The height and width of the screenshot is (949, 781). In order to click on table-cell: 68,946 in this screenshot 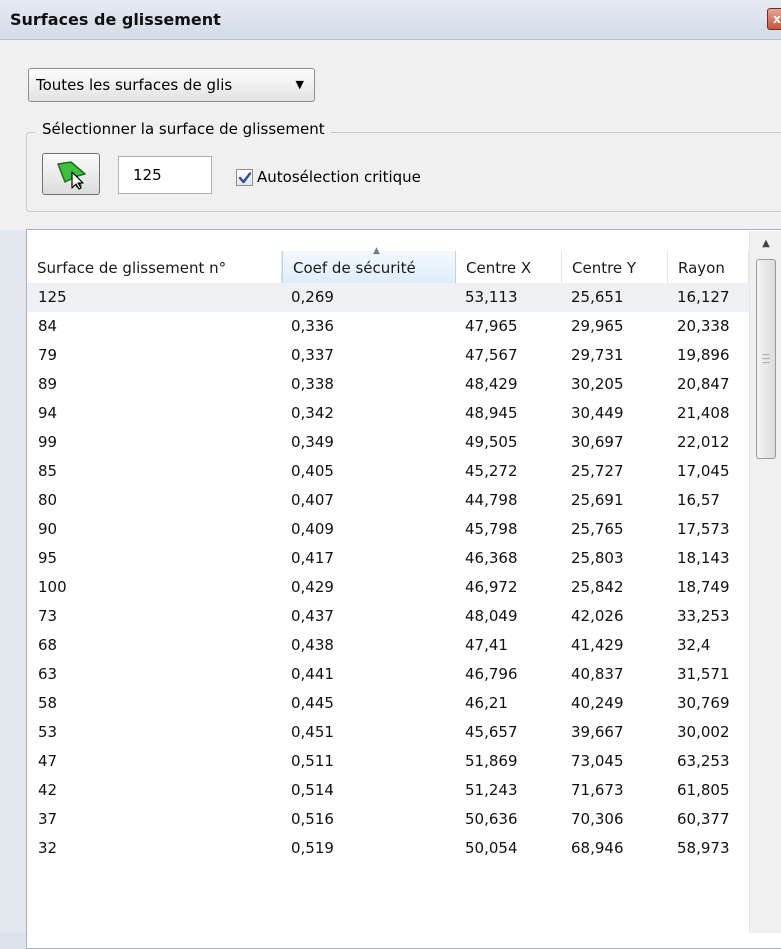, I will do `click(597, 848)`.